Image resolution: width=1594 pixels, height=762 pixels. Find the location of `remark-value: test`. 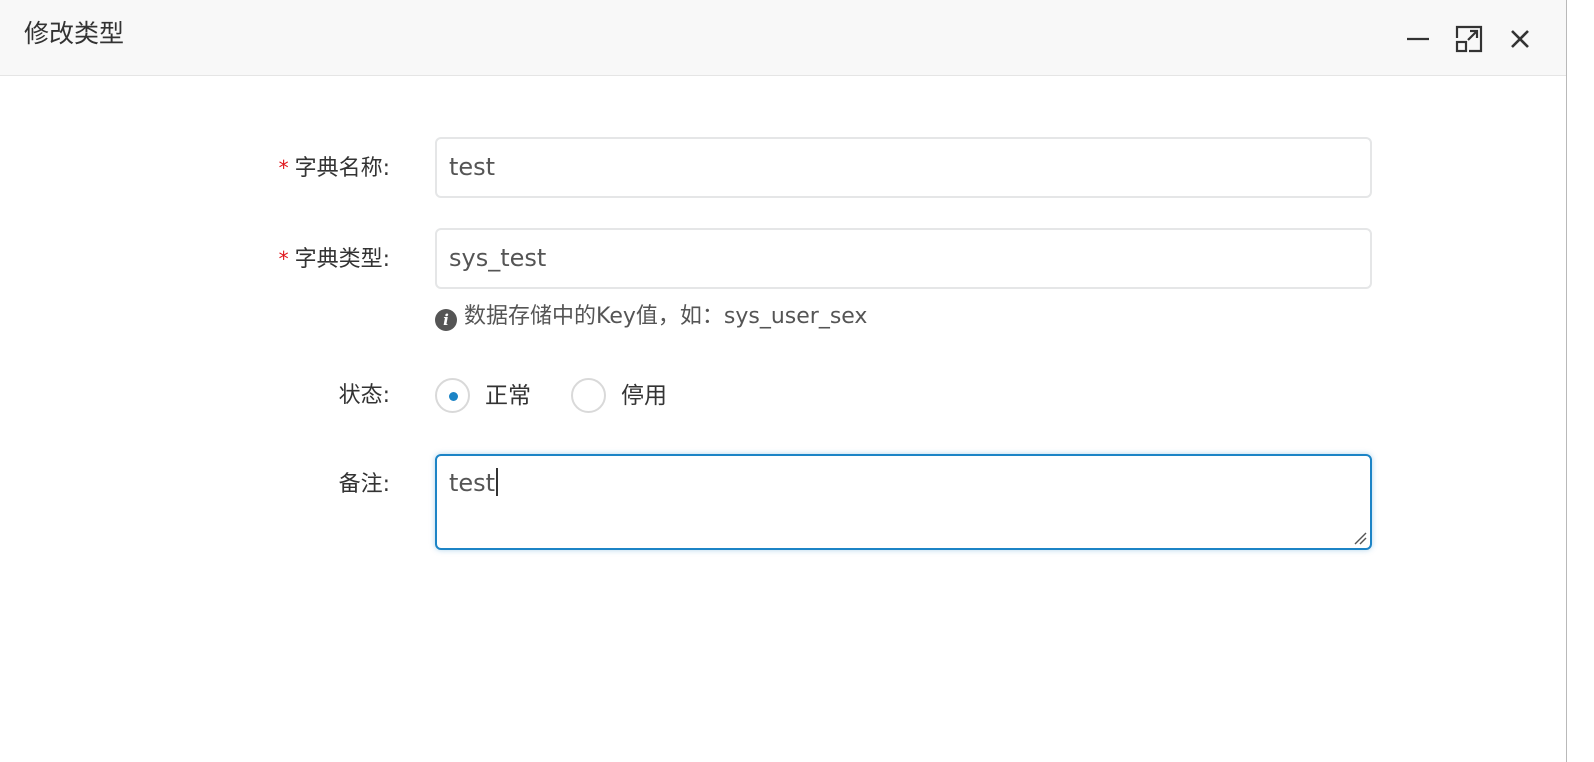

remark-value: test is located at coordinates (472, 483).